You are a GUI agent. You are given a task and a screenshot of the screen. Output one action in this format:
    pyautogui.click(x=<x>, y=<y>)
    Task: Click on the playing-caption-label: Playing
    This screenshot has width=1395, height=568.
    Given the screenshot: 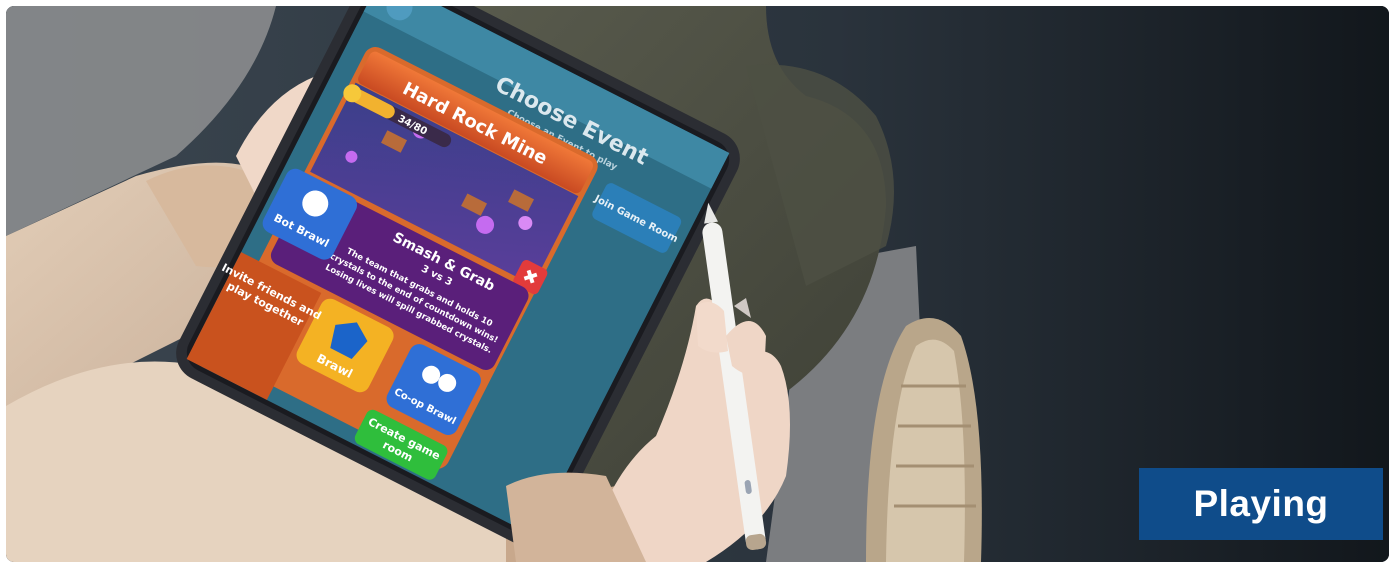 What is the action you would take?
    pyautogui.click(x=1261, y=503)
    